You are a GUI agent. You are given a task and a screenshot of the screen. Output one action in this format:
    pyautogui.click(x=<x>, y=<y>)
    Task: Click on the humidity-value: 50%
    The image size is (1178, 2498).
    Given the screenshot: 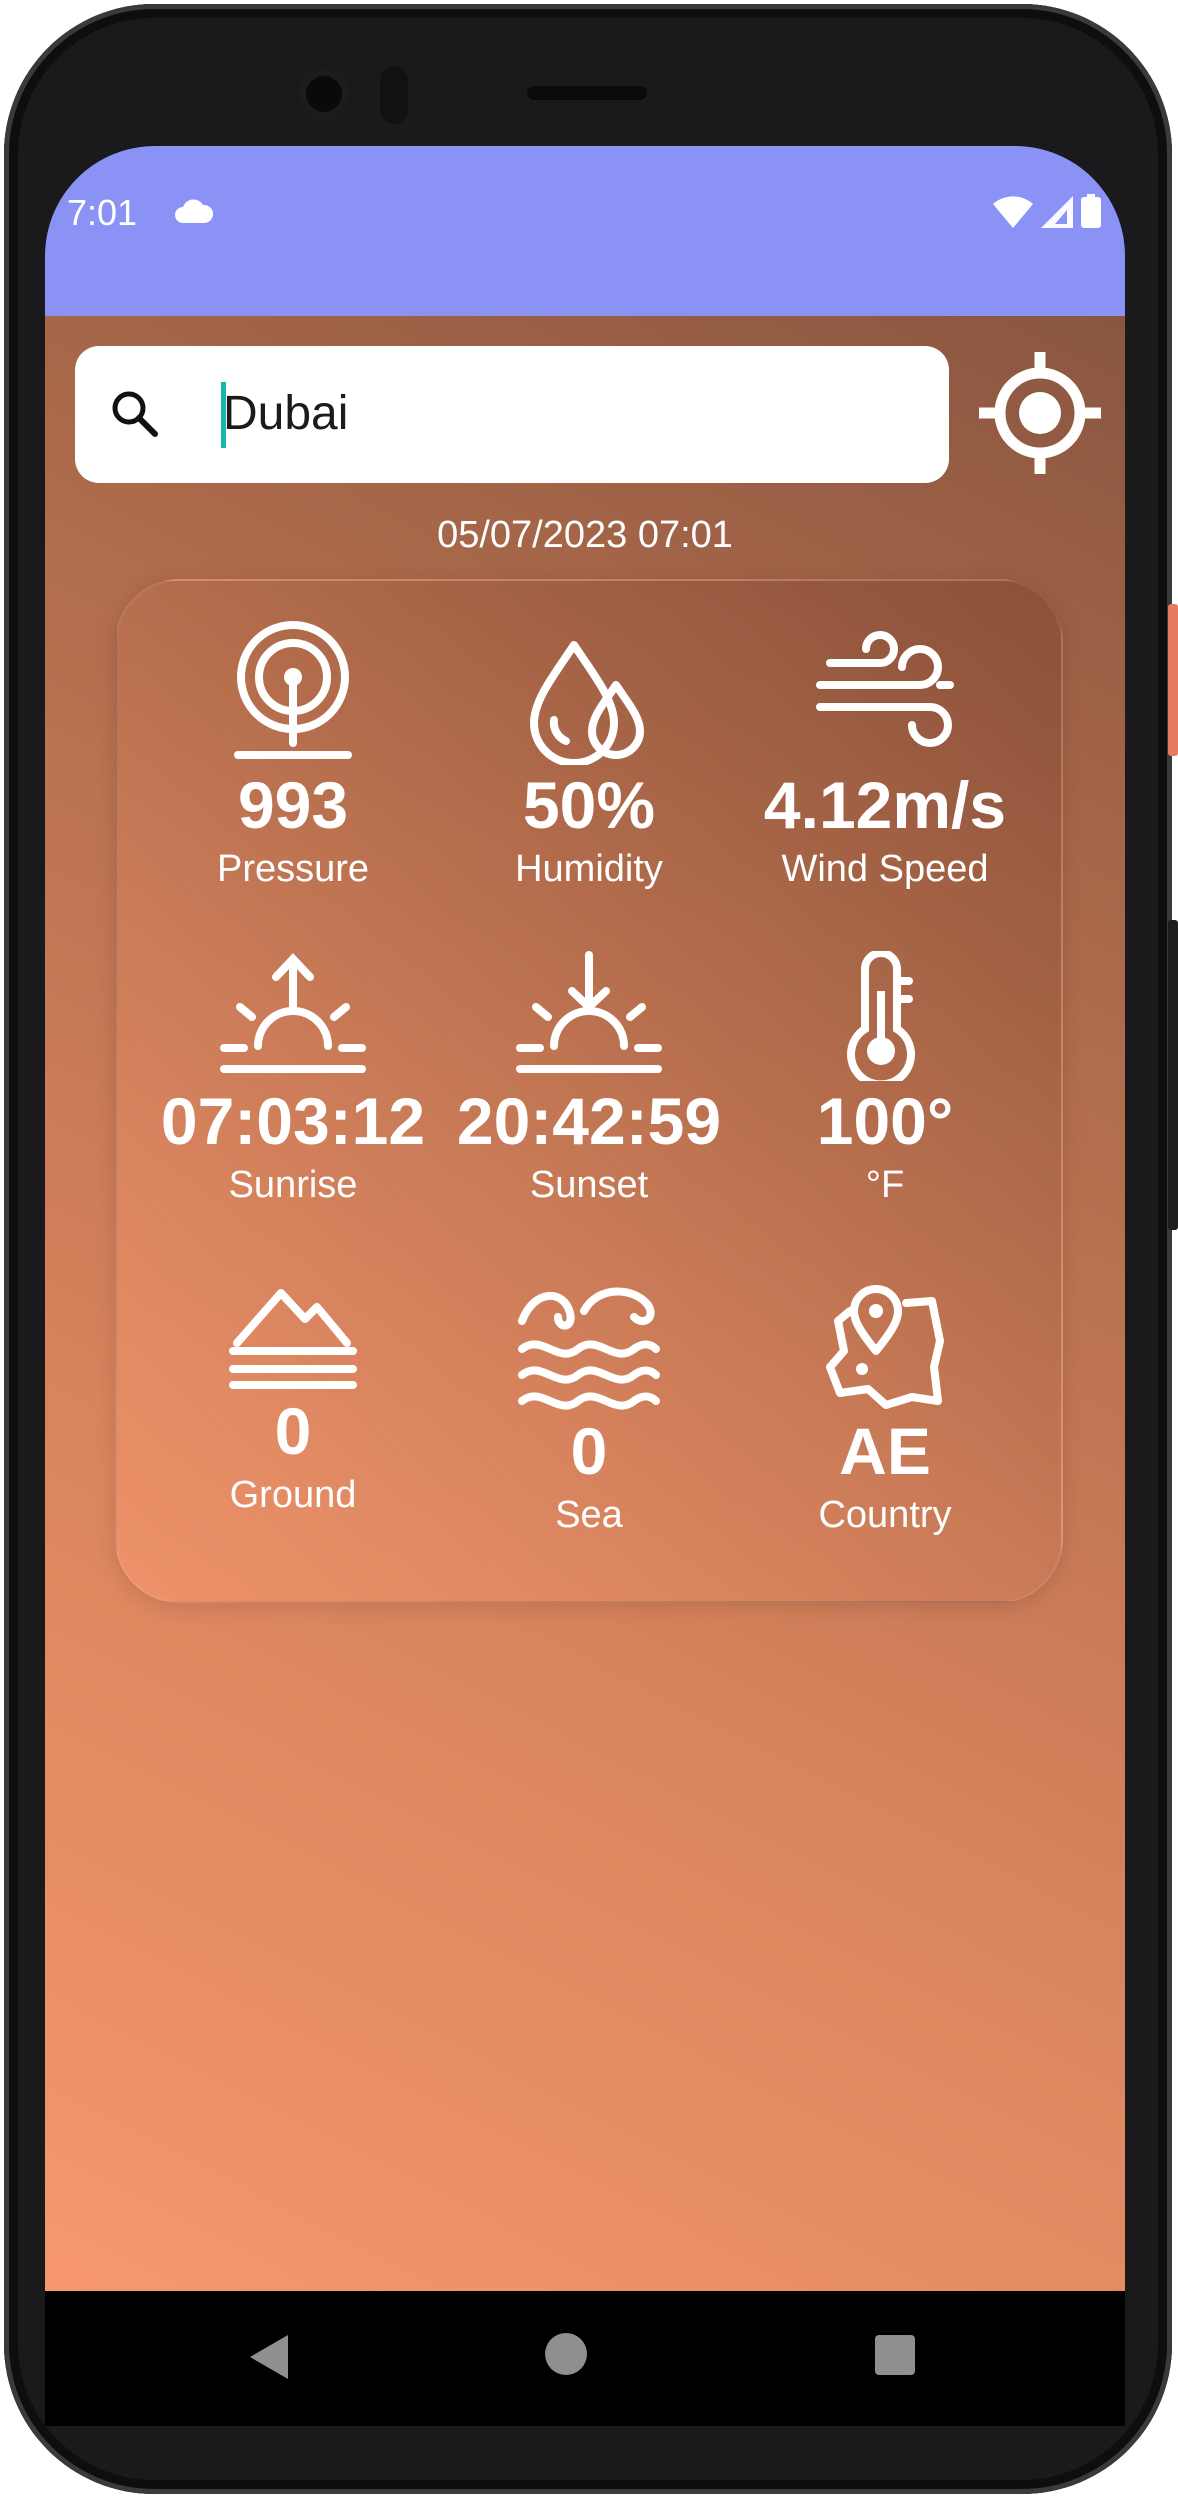 What is the action you would take?
    pyautogui.click(x=589, y=805)
    